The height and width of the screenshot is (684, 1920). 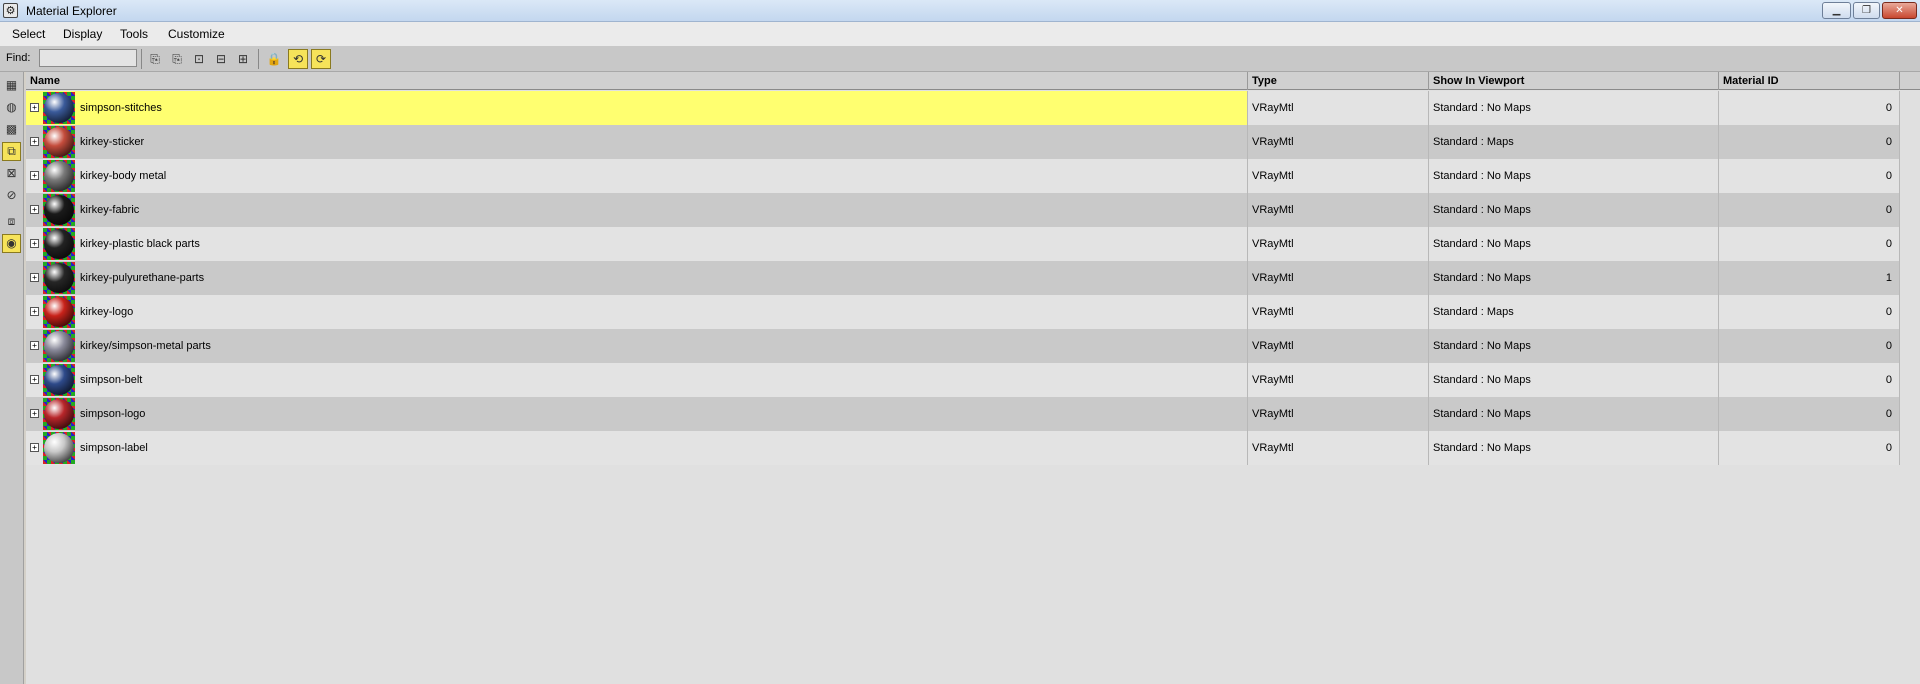 What do you see at coordinates (960, 11) in the screenshot?
I see `title-bar: ⚙ Material Explorer ▁ ❐ ✕` at bounding box center [960, 11].